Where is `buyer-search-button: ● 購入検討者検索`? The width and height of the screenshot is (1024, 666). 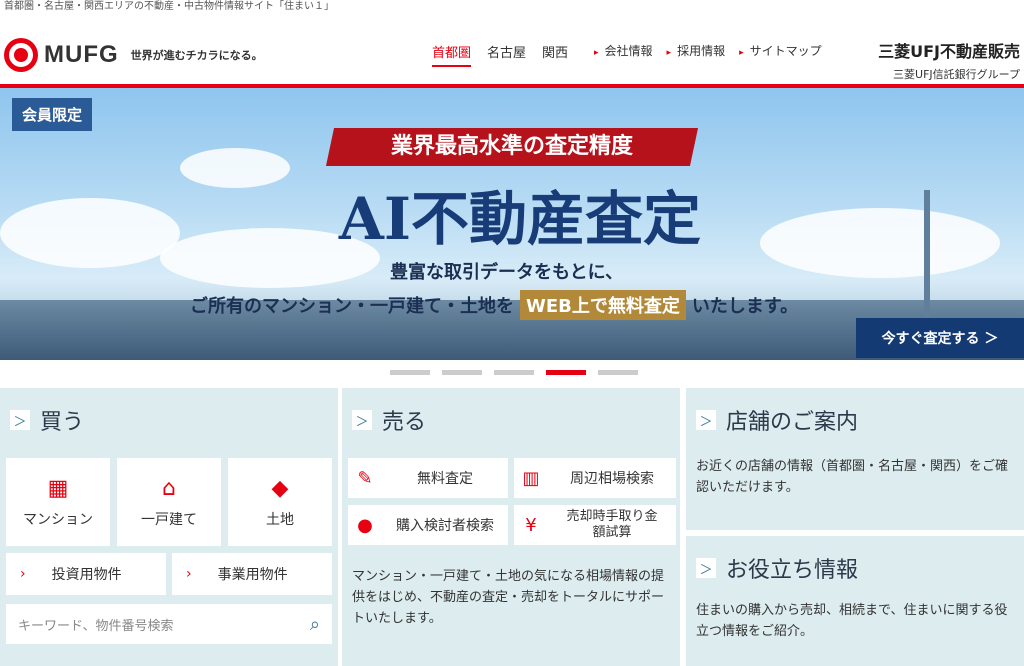
buyer-search-button: ● 購入検討者検索 is located at coordinates (428, 525).